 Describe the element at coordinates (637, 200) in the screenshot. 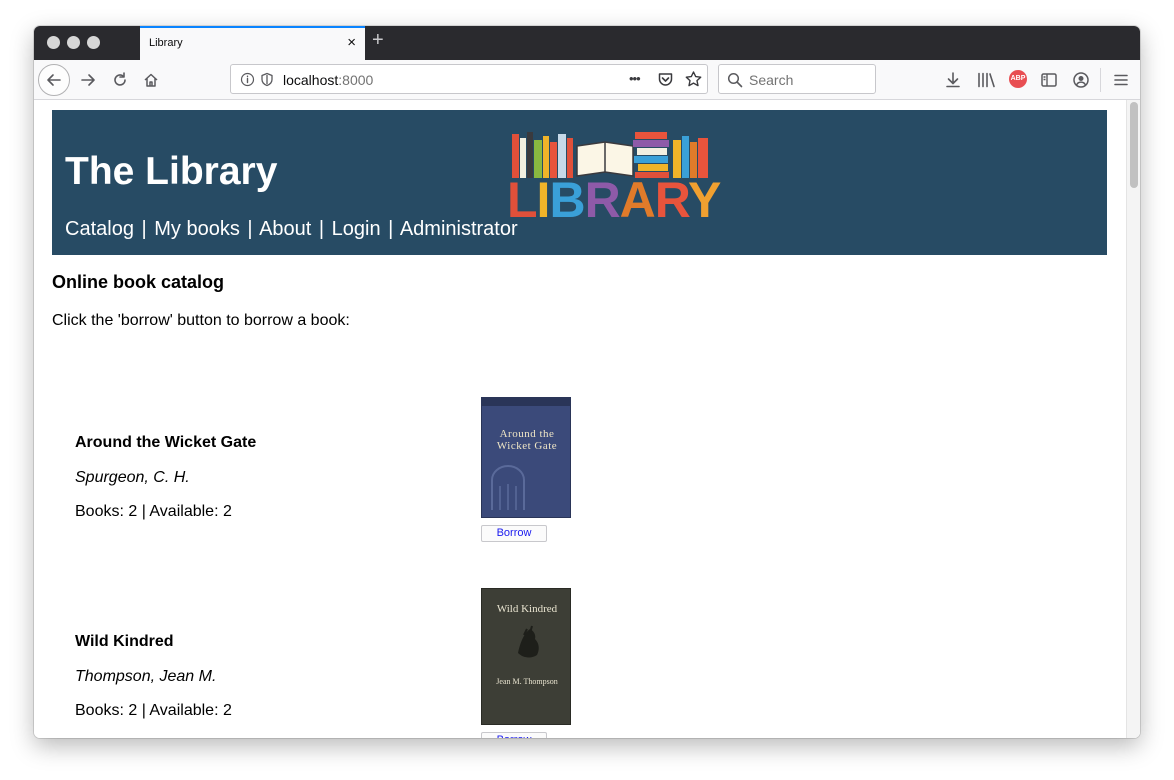

I see `logo-letter: A` at that location.